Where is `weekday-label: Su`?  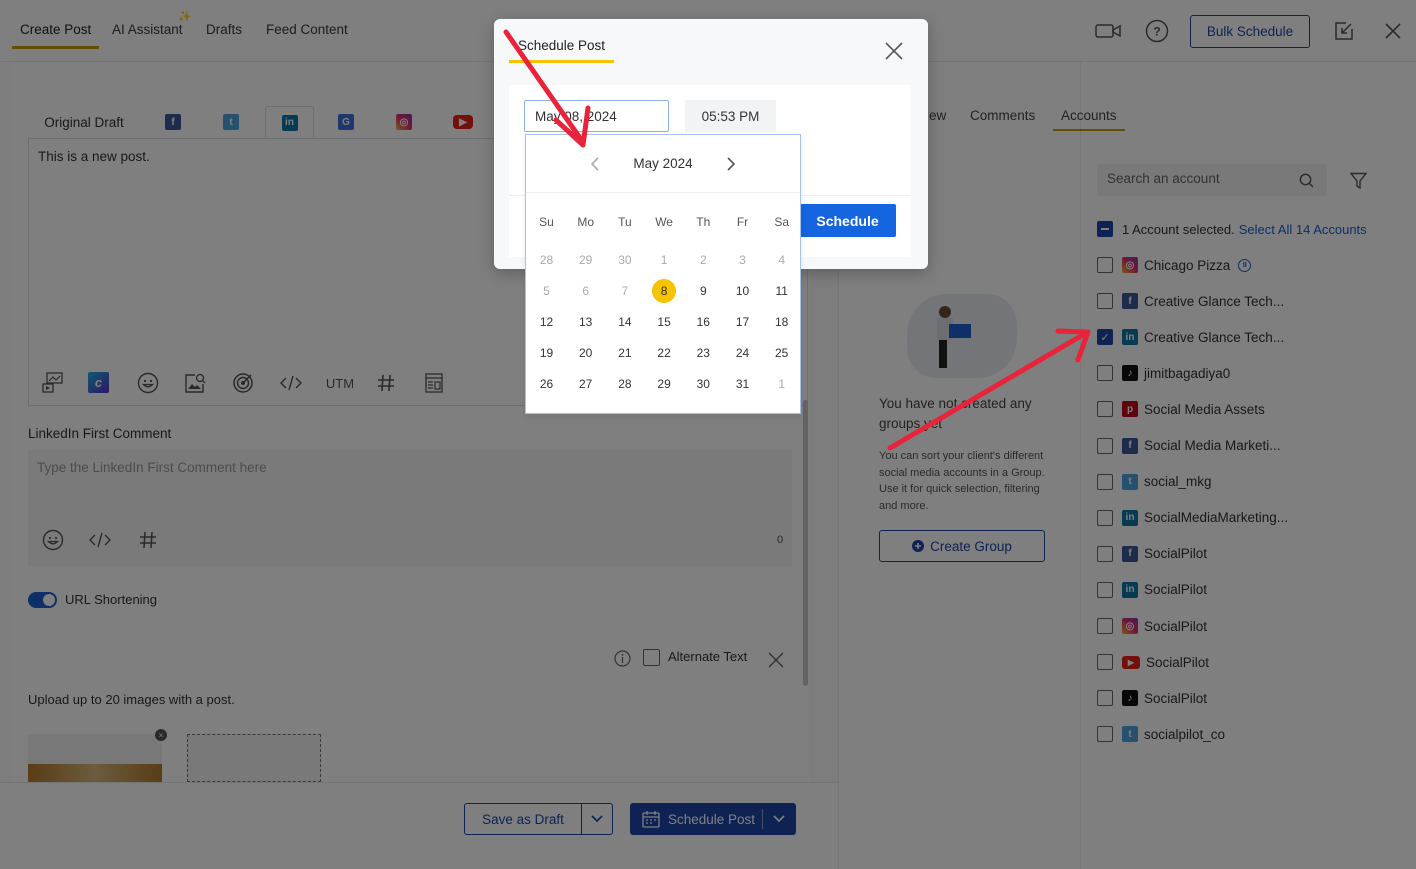
weekday-label: Su is located at coordinates (546, 222).